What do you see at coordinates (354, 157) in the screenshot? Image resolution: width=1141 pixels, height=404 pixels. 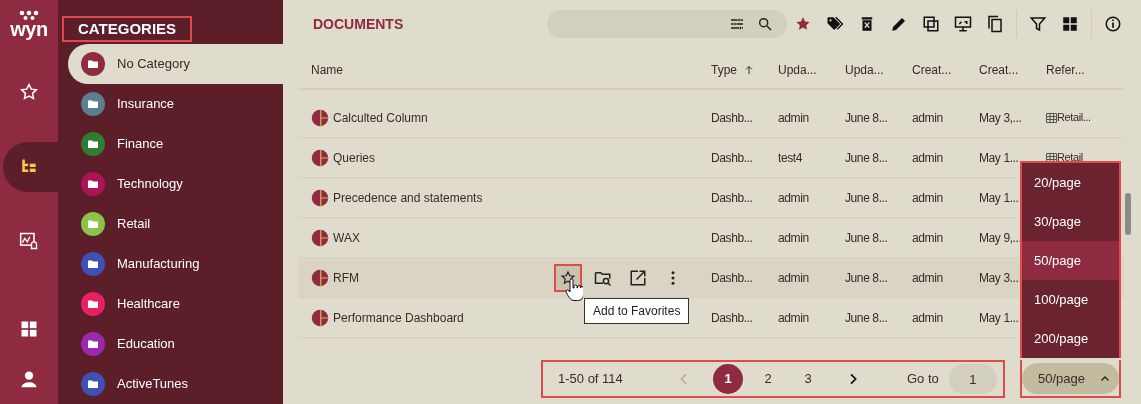 I see `document-name: Queries` at bounding box center [354, 157].